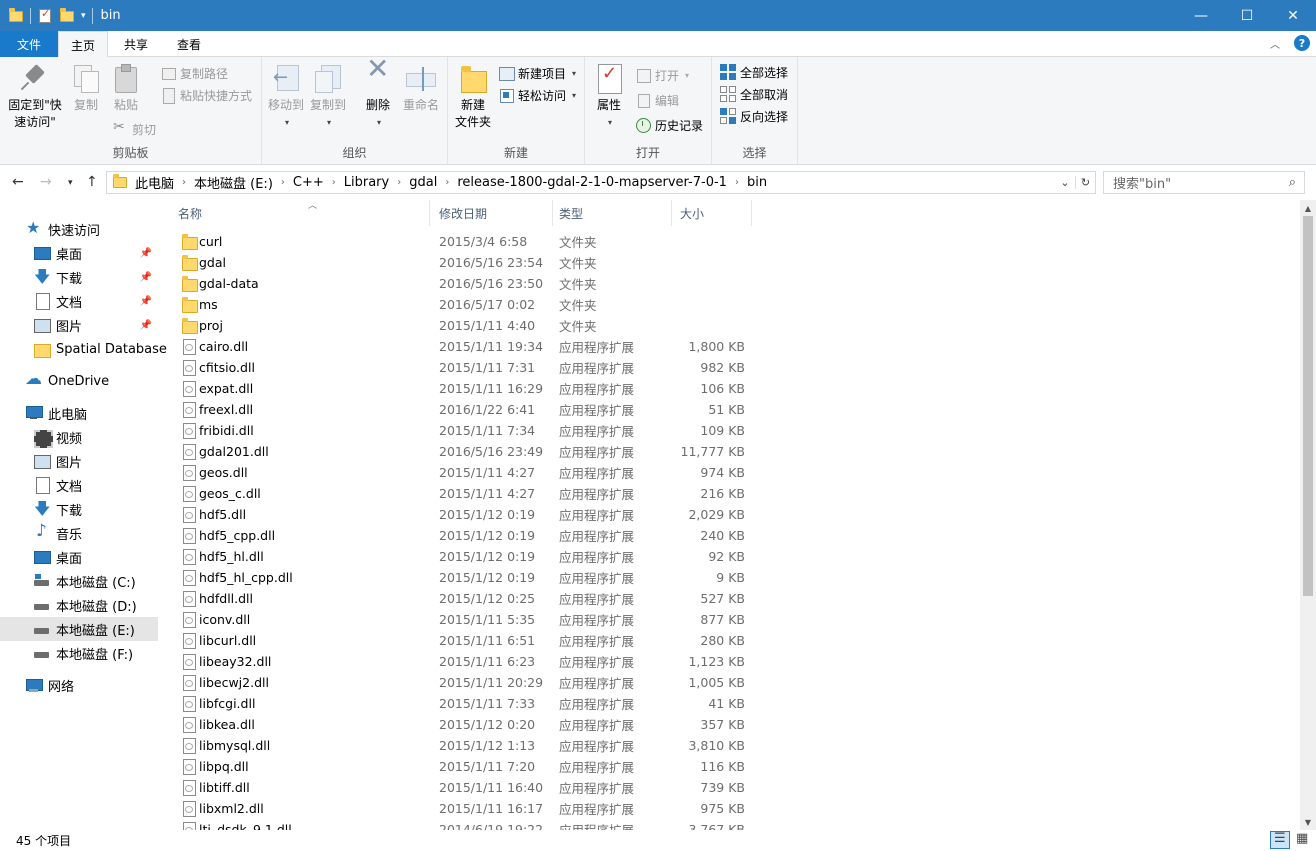 The height and width of the screenshot is (851, 1316). Describe the element at coordinates (83, 44) in the screenshot. I see `tab-home: 主页` at that location.